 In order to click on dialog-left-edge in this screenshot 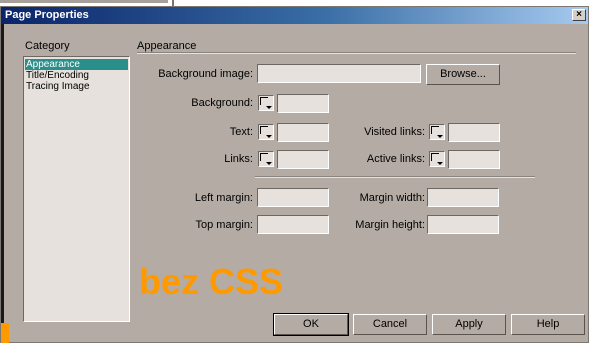, I will do `click(2, 174)`.